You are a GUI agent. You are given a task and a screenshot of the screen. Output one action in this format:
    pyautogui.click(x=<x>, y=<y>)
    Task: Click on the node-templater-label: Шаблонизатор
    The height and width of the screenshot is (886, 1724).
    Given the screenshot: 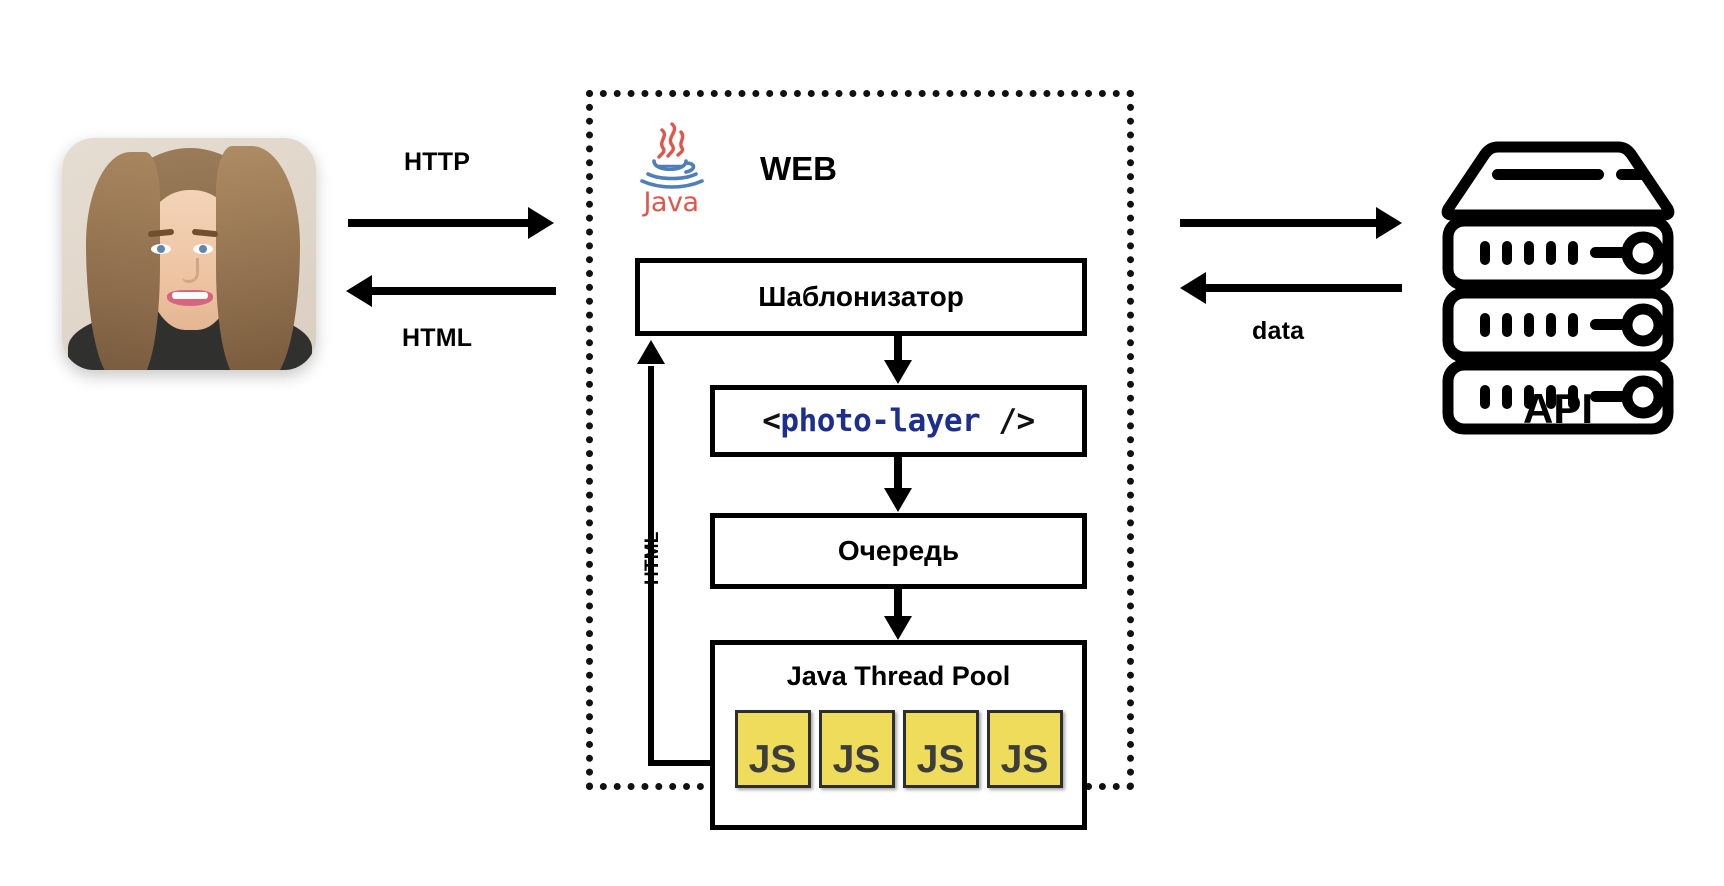 What is the action you would take?
    pyautogui.click(x=861, y=296)
    